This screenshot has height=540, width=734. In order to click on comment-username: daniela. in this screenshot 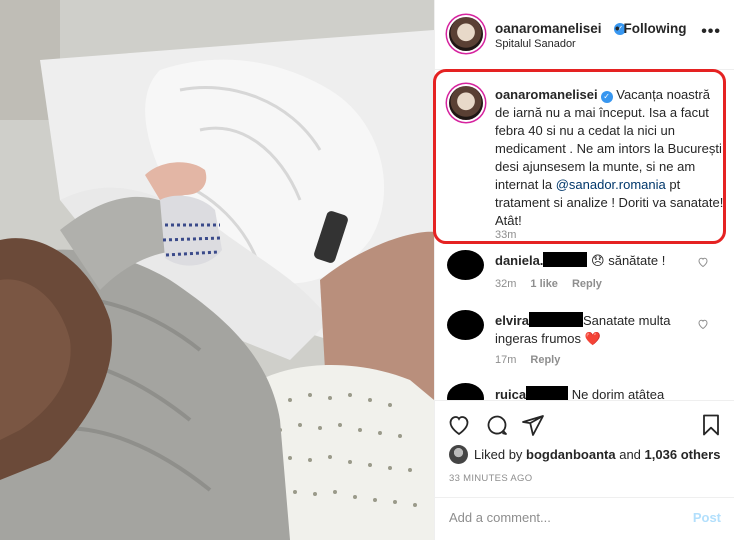, I will do `click(519, 260)`.